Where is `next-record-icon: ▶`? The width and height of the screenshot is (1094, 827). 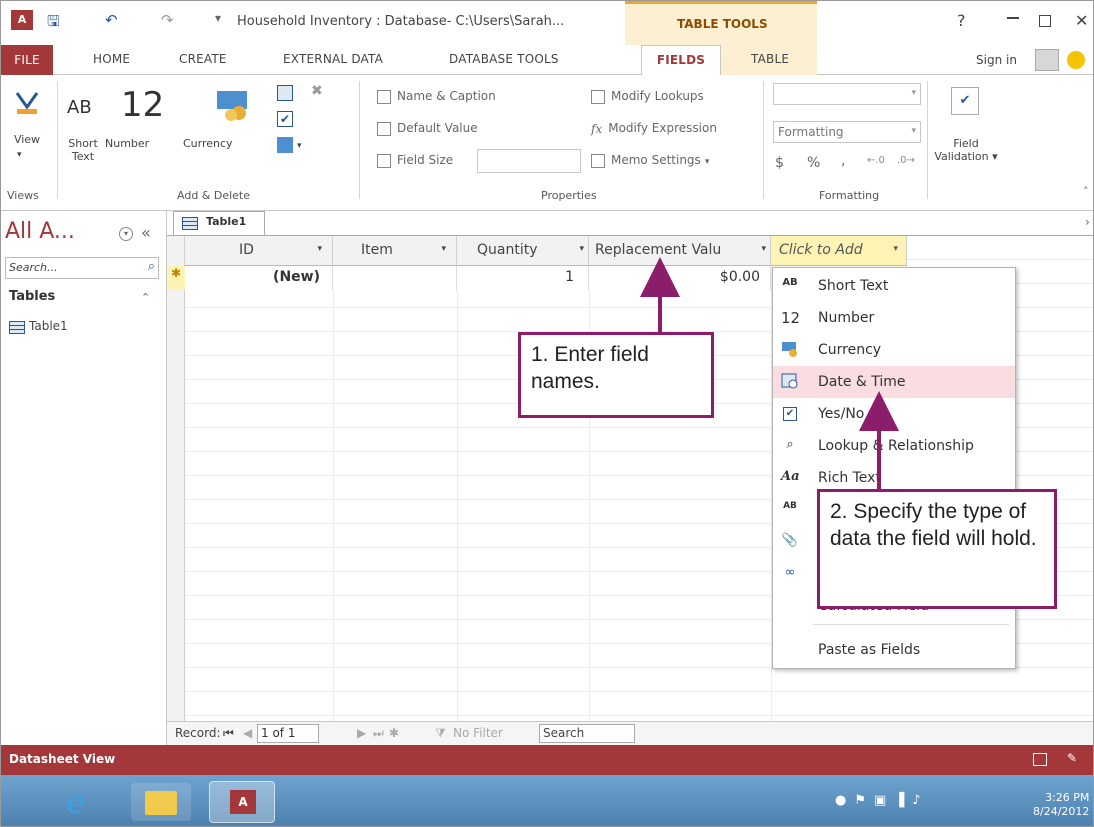 next-record-icon: ▶ is located at coordinates (361, 733).